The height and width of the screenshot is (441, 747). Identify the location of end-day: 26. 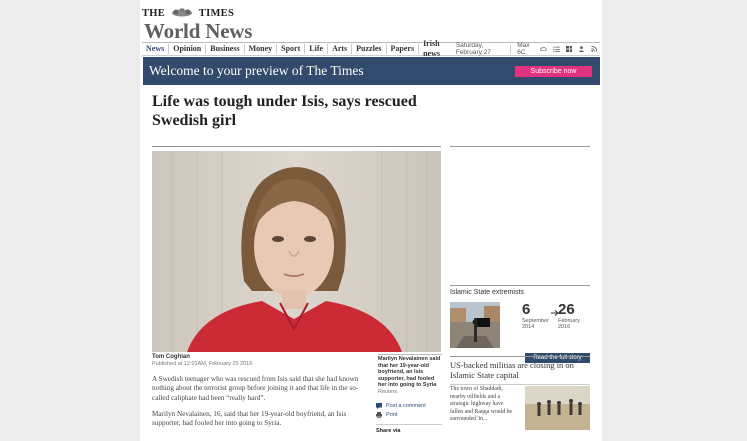
(566, 309).